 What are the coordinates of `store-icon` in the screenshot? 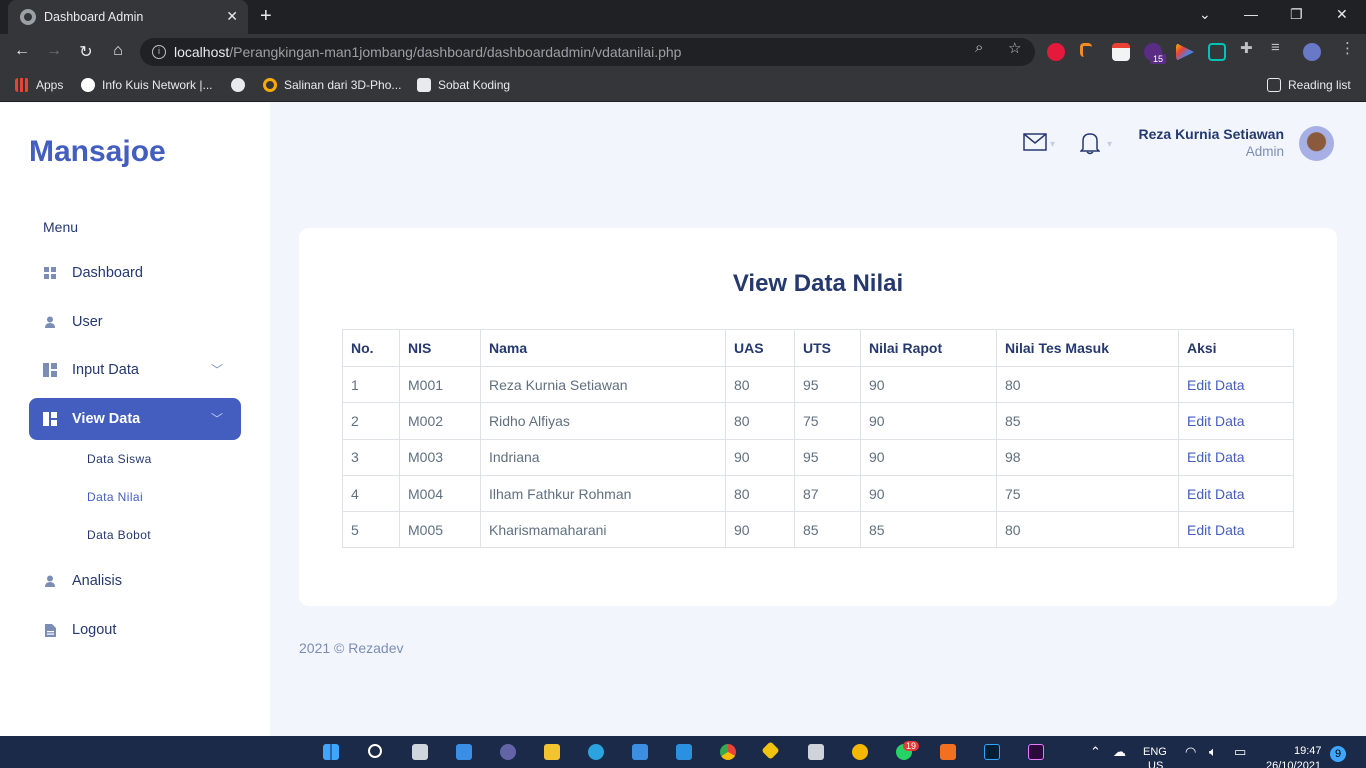 It's located at (640, 752).